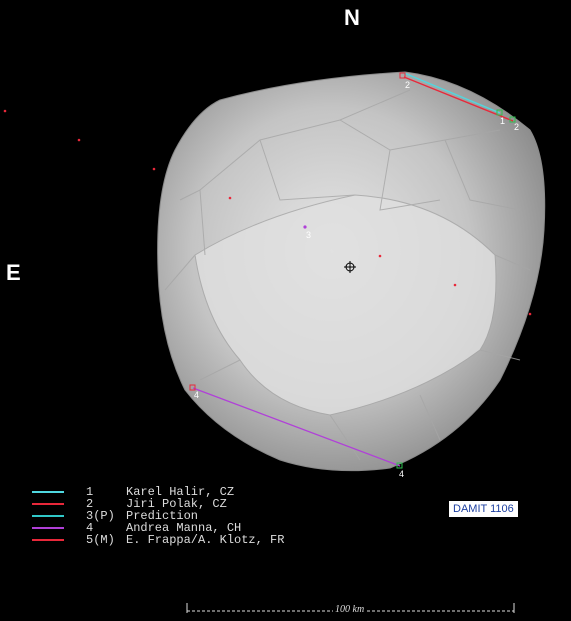 This screenshot has height=621, width=571. Describe the element at coordinates (502, 121) in the screenshot. I see `chord-label: 1` at that location.